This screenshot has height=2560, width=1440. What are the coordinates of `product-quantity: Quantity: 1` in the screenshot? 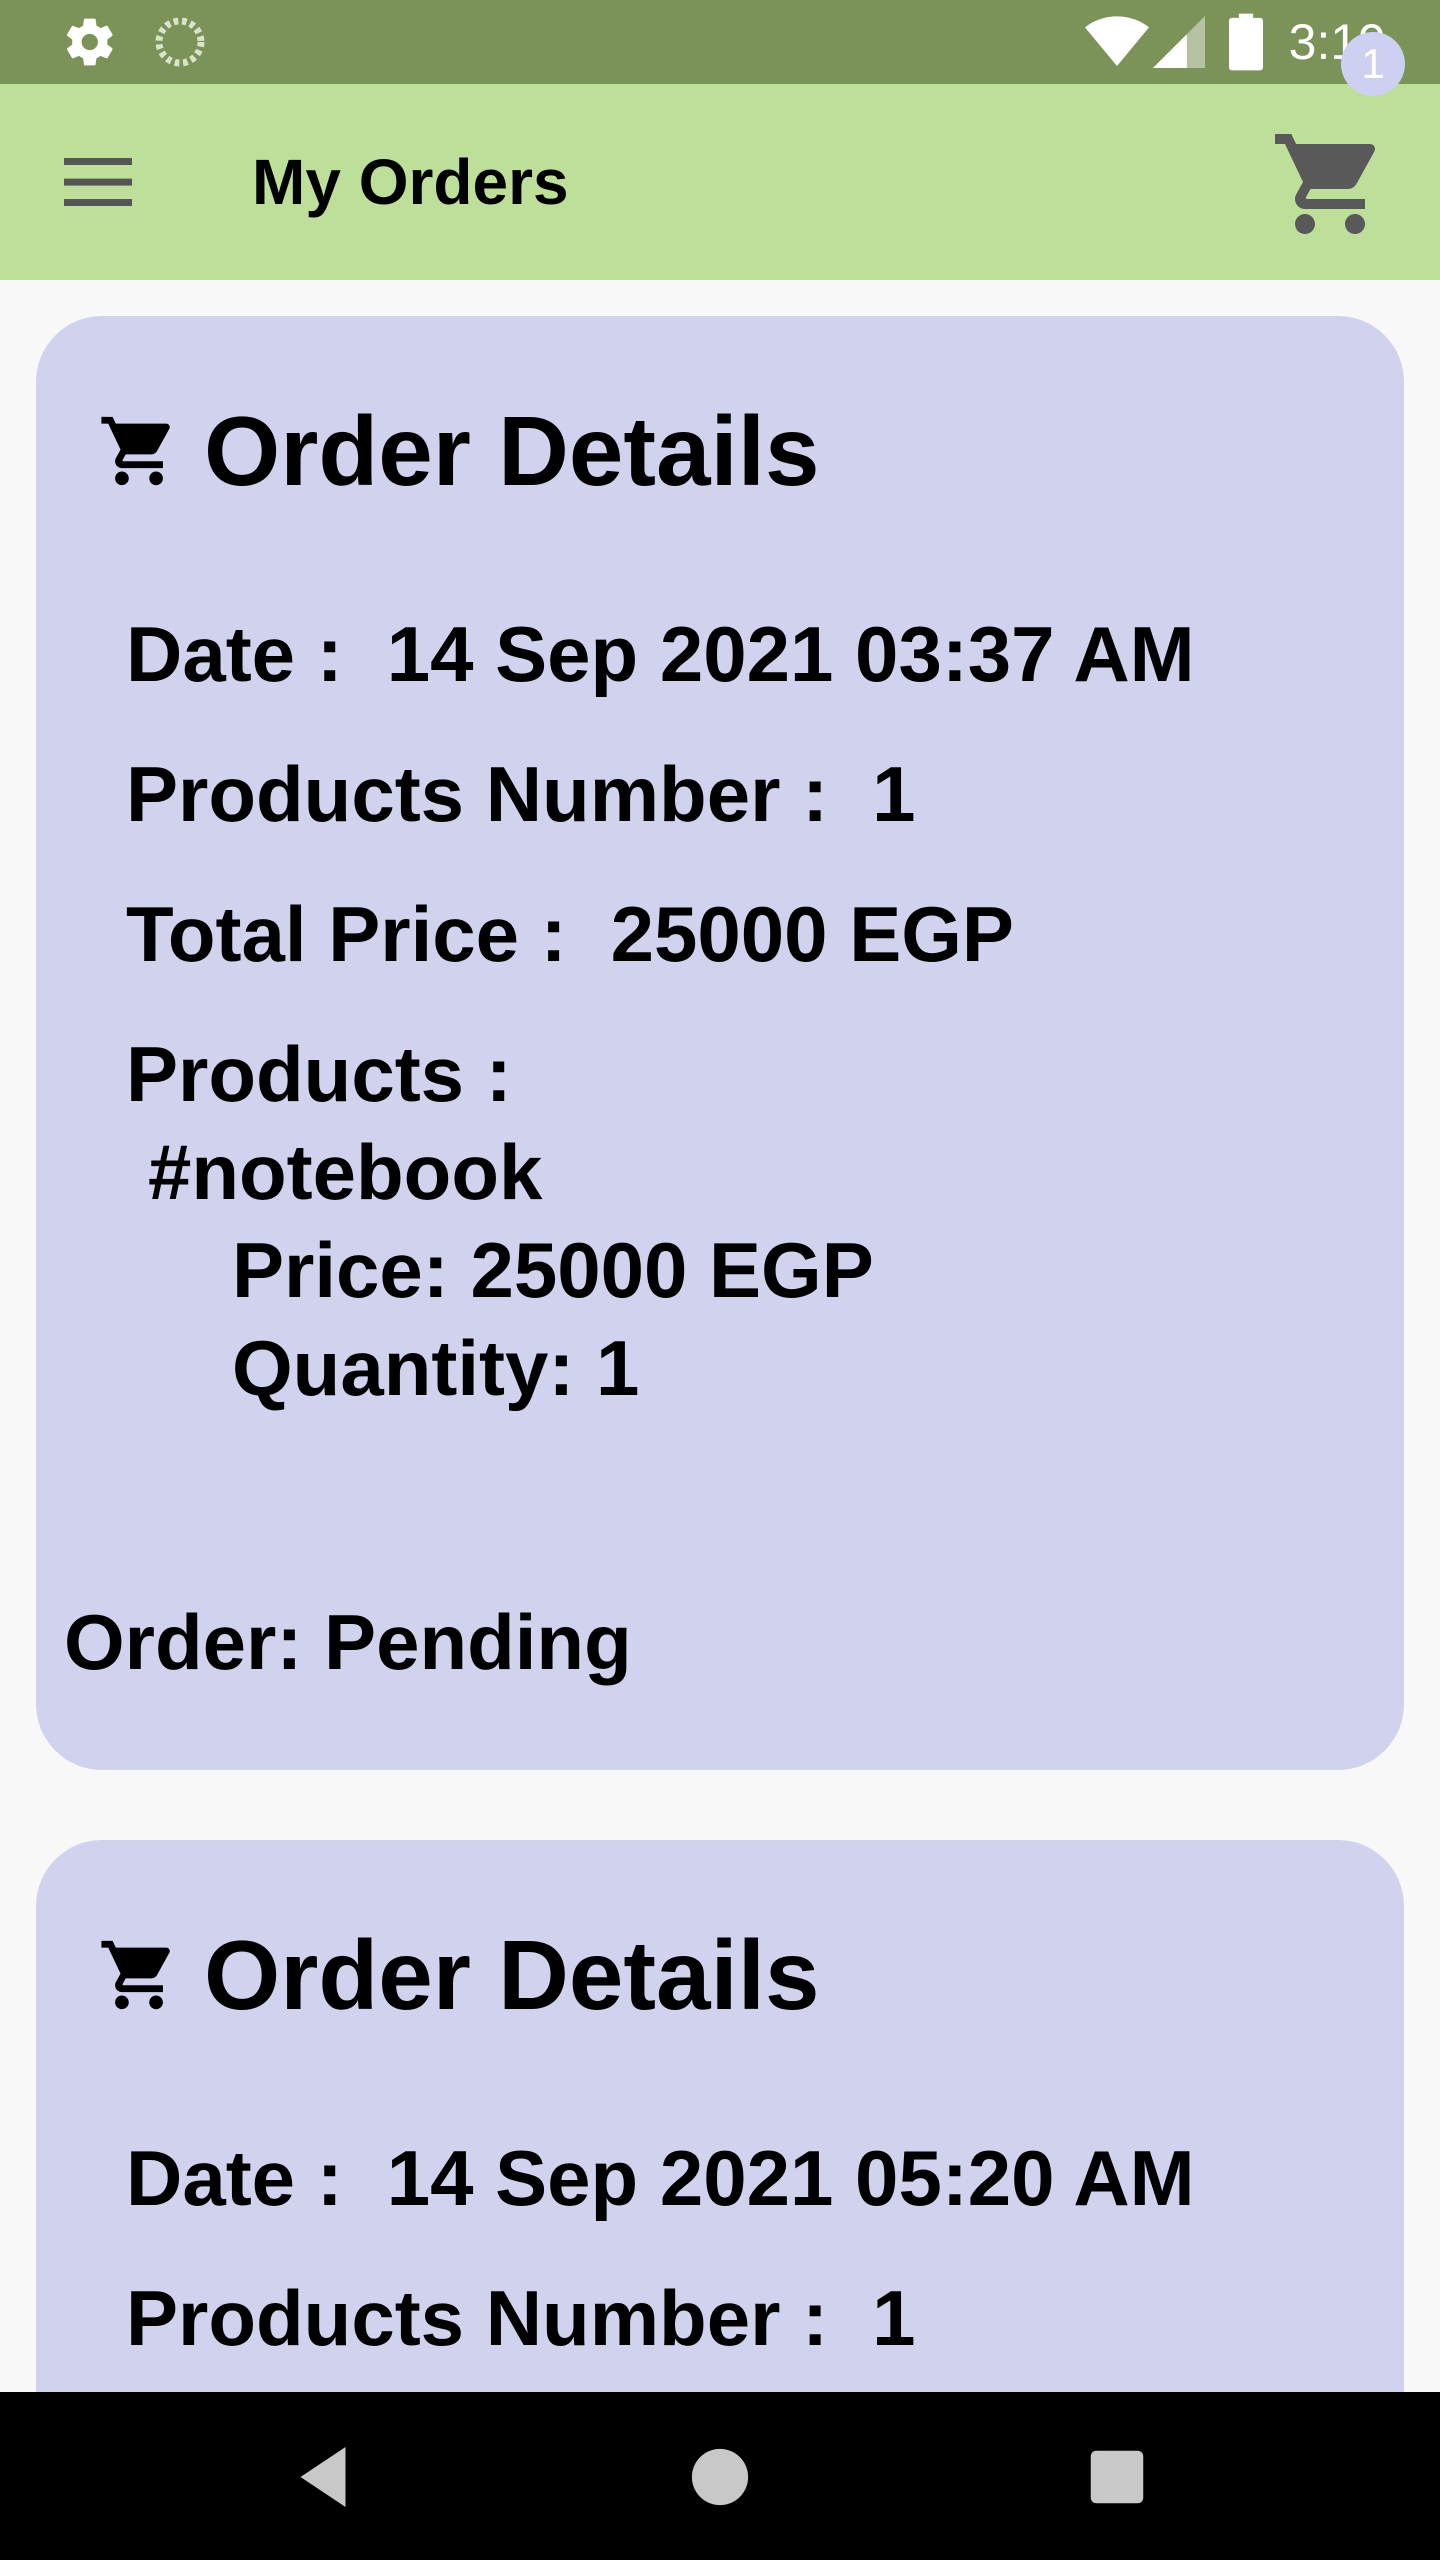 It's located at (436, 1368).